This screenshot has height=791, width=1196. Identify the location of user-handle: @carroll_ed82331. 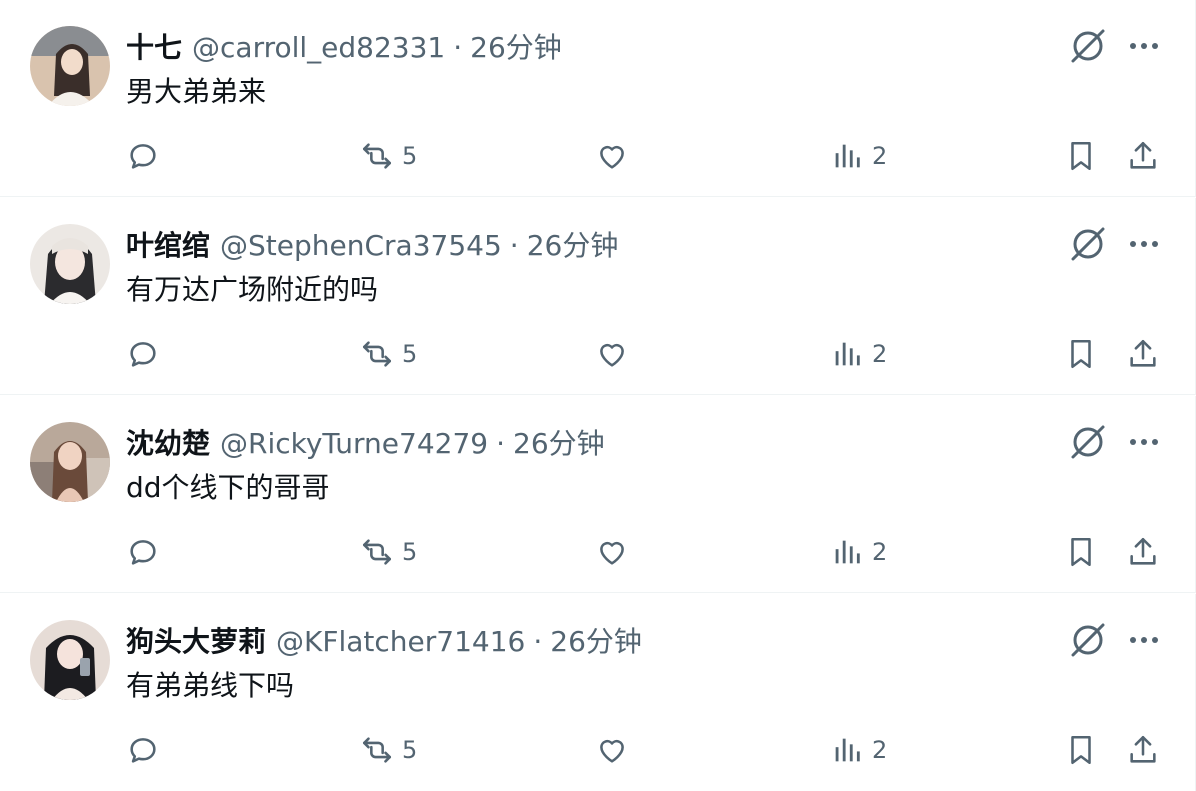
(318, 48).